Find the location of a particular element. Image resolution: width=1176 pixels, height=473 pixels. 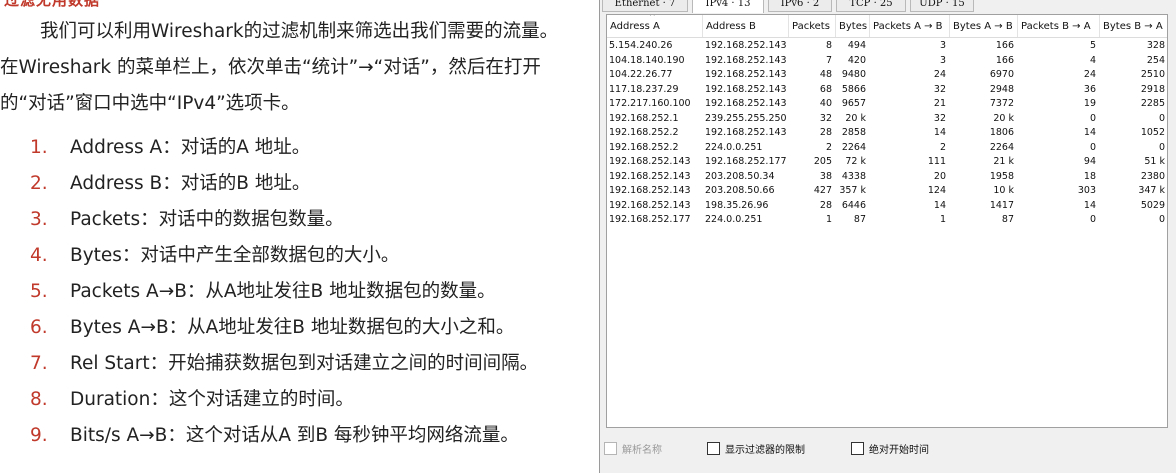

list-item: 5. Packets A→B：从A地址发往B 地址数据包的数量。 is located at coordinates (295, 292).